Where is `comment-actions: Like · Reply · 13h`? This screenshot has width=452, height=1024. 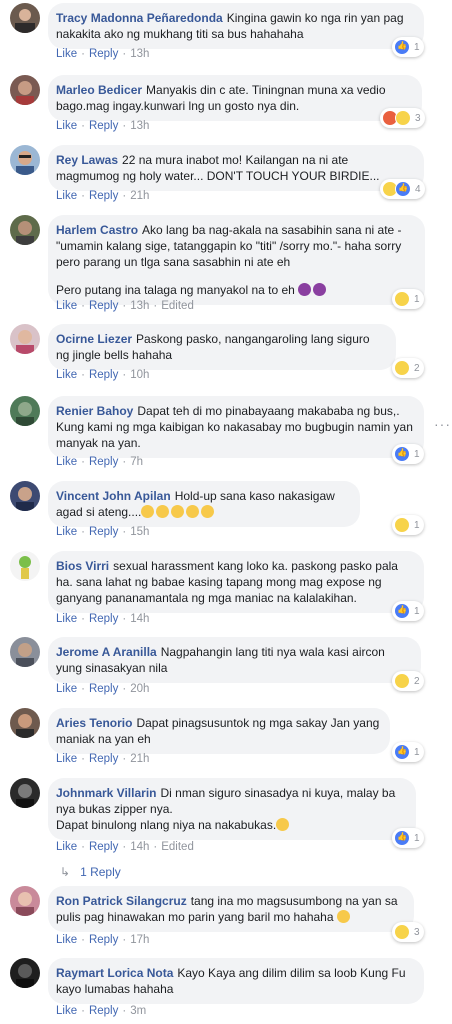 comment-actions: Like · Reply · 13h is located at coordinates (103, 126).